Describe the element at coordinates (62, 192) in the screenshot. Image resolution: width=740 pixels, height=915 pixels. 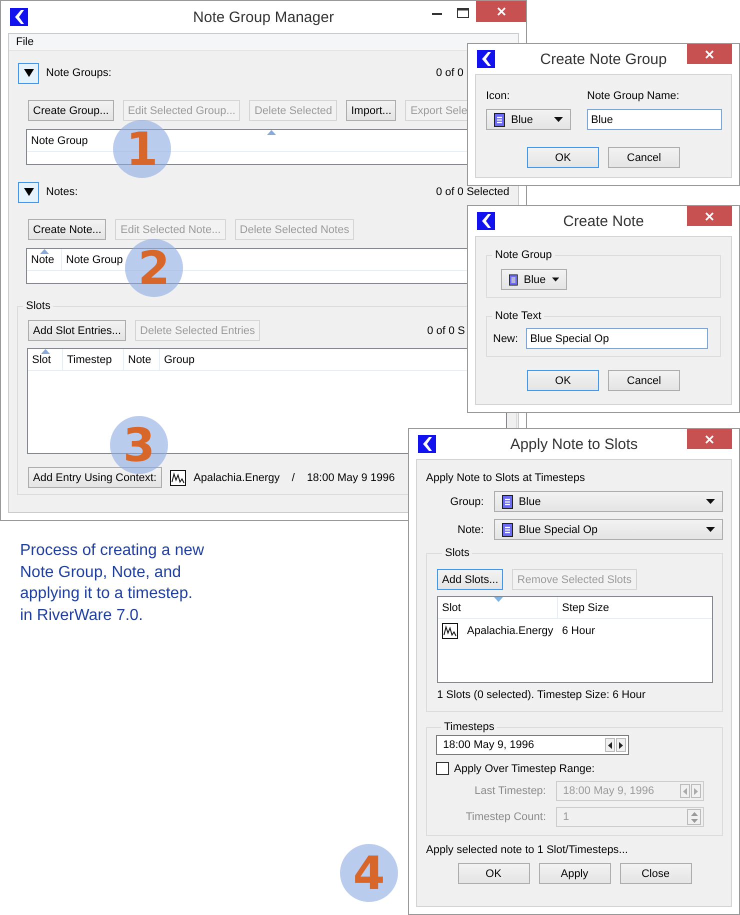
I see `section-label: Notes:` at that location.